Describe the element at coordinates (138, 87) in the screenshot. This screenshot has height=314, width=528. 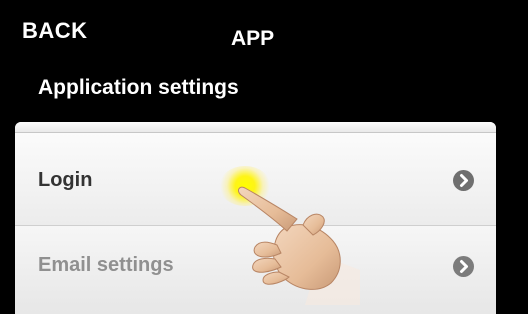
I see `section-title: Application settings` at that location.